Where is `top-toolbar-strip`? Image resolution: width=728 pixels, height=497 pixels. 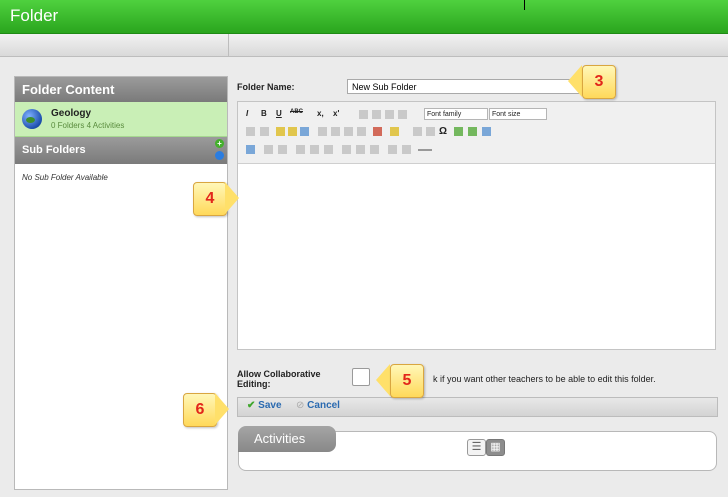 top-toolbar-strip is located at coordinates (364, 45).